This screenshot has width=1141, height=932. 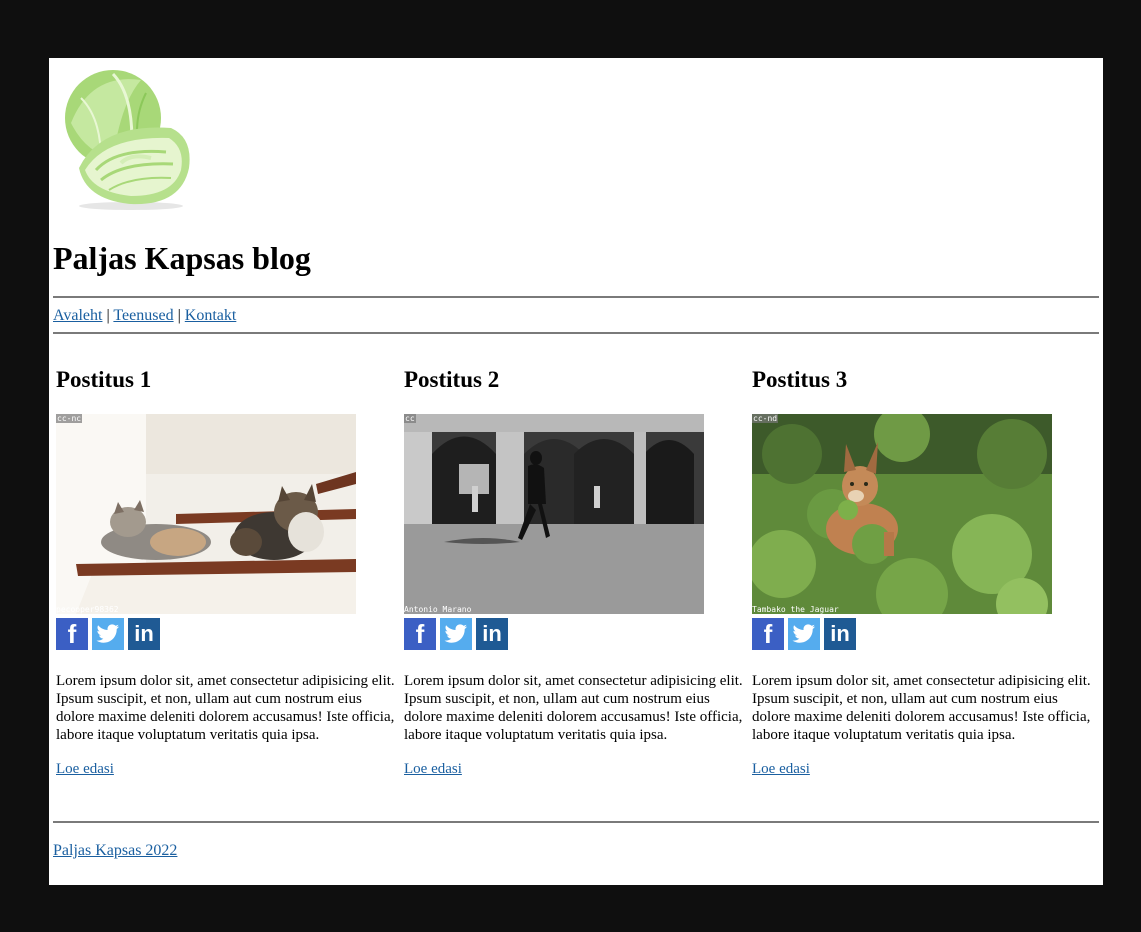 I want to click on footer-link: Paljas Kapsas 2022, so click(x=115, y=850).